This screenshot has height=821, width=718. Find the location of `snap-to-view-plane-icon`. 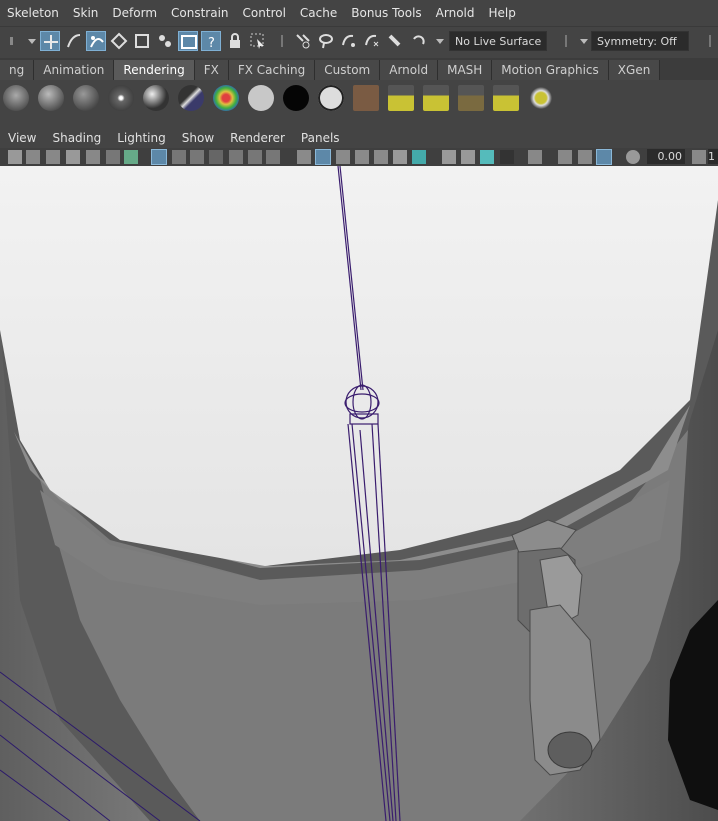

snap-to-view-plane-icon is located at coordinates (119, 41).